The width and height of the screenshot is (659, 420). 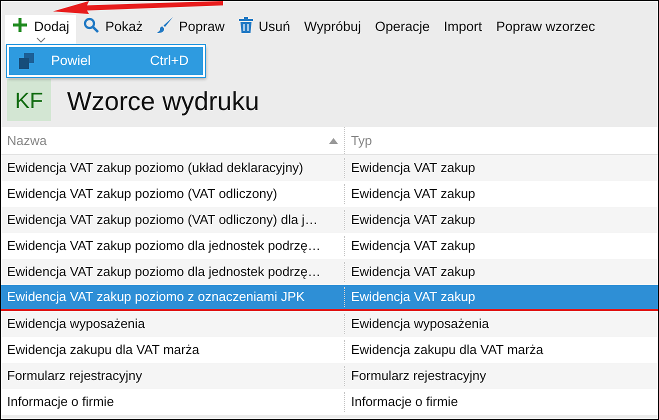 I want to click on column-header: Typ, so click(x=501, y=140).